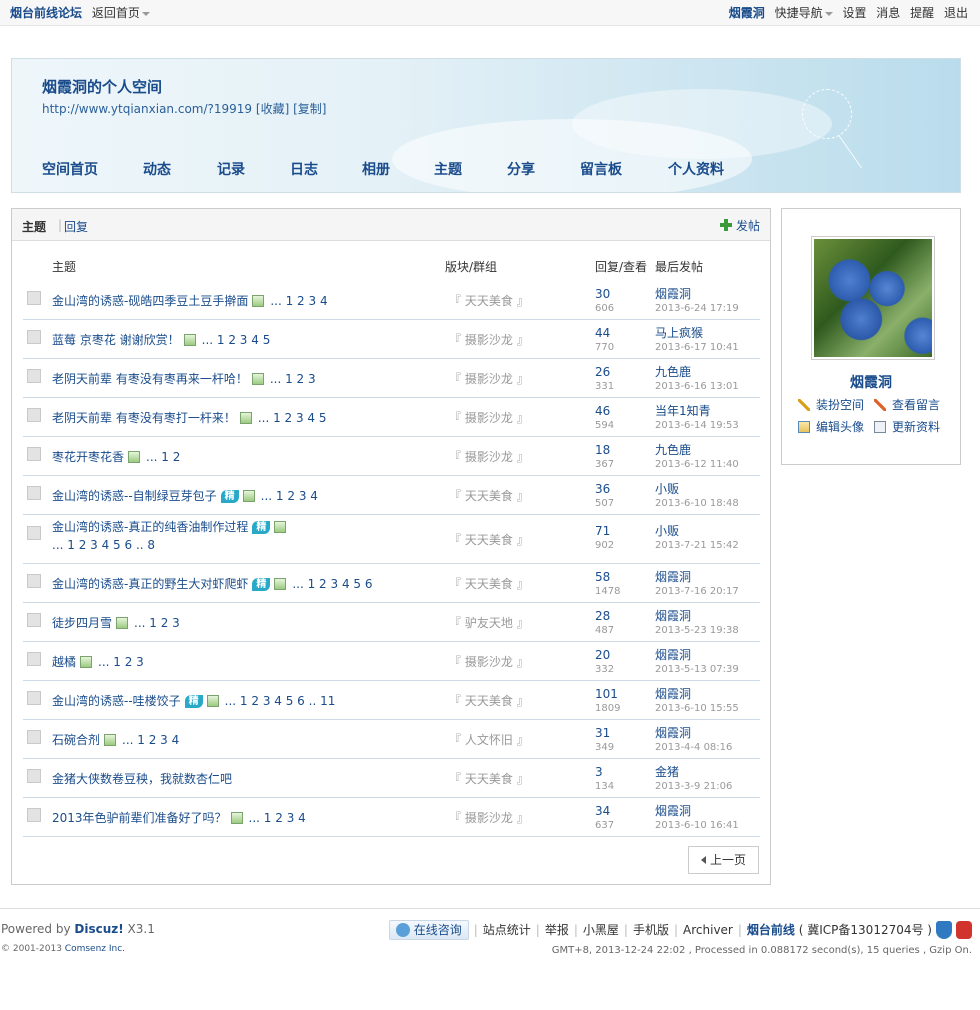 The width and height of the screenshot is (980, 1010). What do you see at coordinates (557, 930) in the screenshot?
I see `report-link: 举报` at bounding box center [557, 930].